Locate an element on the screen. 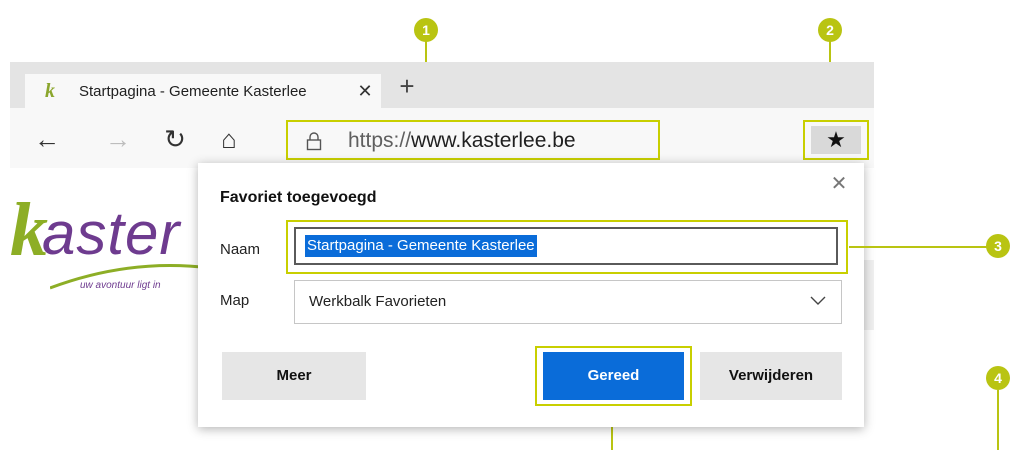 The width and height of the screenshot is (1011, 450). tab-startpagina: k Startpagina - Gemeente Kasterlee ✕ is located at coordinates (203, 91).